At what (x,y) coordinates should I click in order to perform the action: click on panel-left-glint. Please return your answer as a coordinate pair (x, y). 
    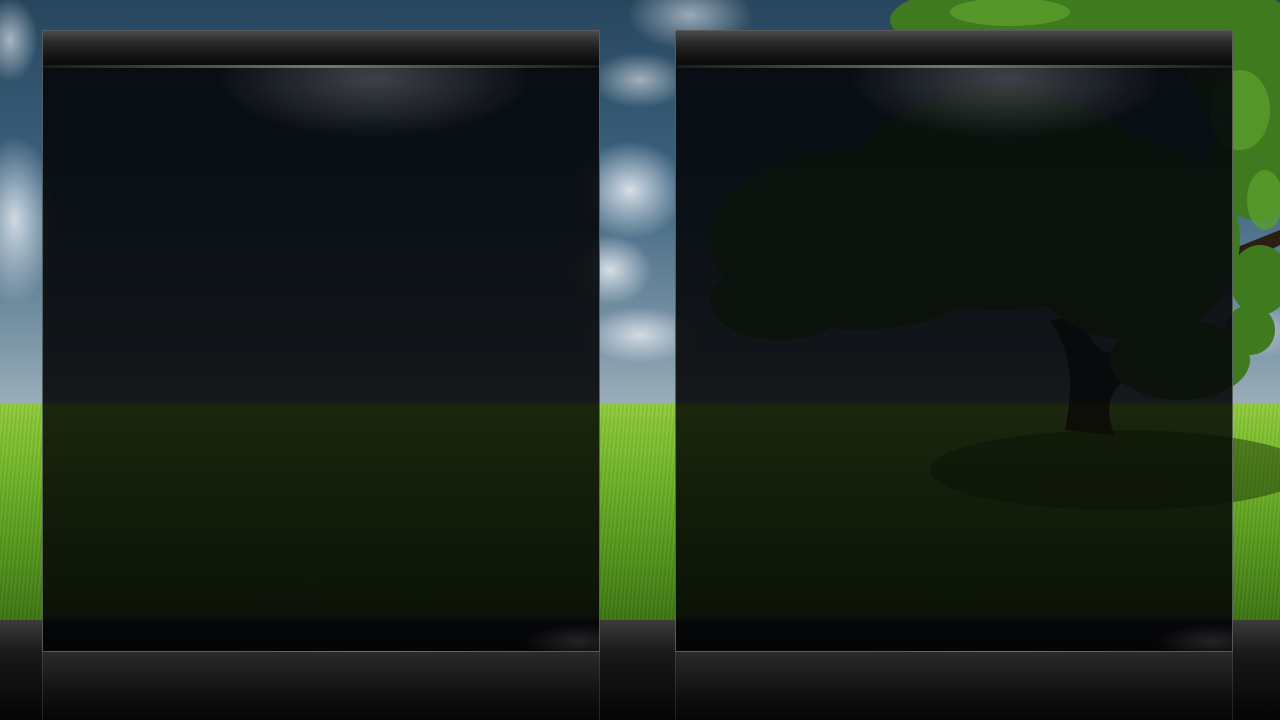
    Looking at the image, I should click on (539, 631).